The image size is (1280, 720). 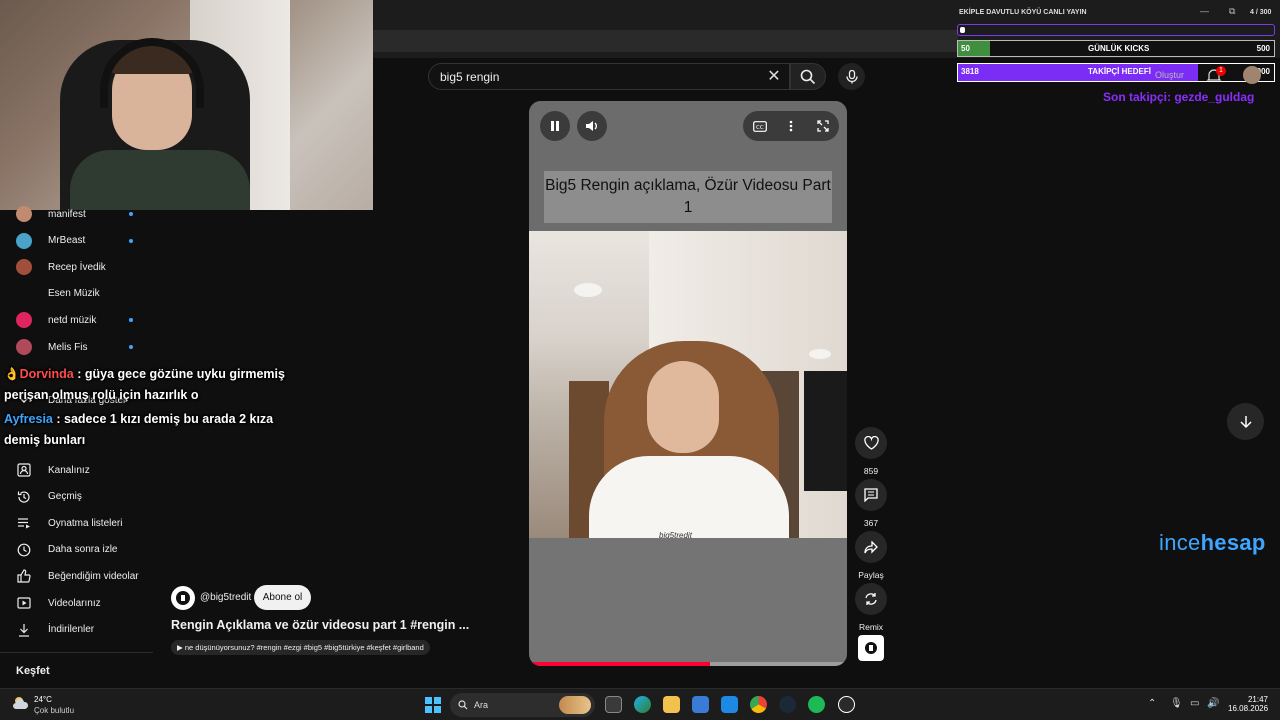 I want to click on chrome-icon, so click(x=758, y=704).